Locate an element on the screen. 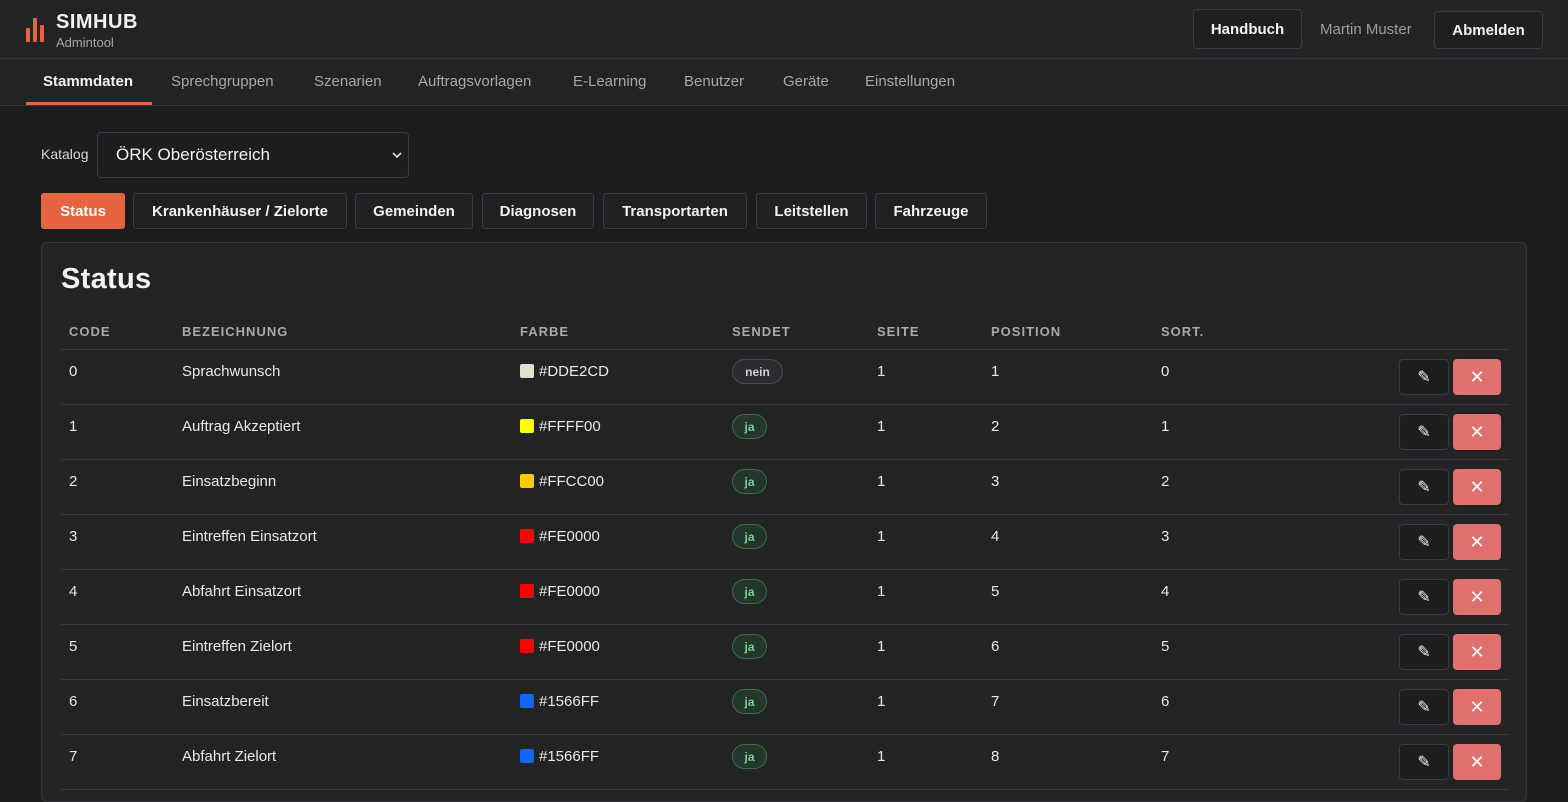 Image resolution: width=1568 pixels, height=802 pixels. tab-e-learning: E-Learning is located at coordinates (609, 81).